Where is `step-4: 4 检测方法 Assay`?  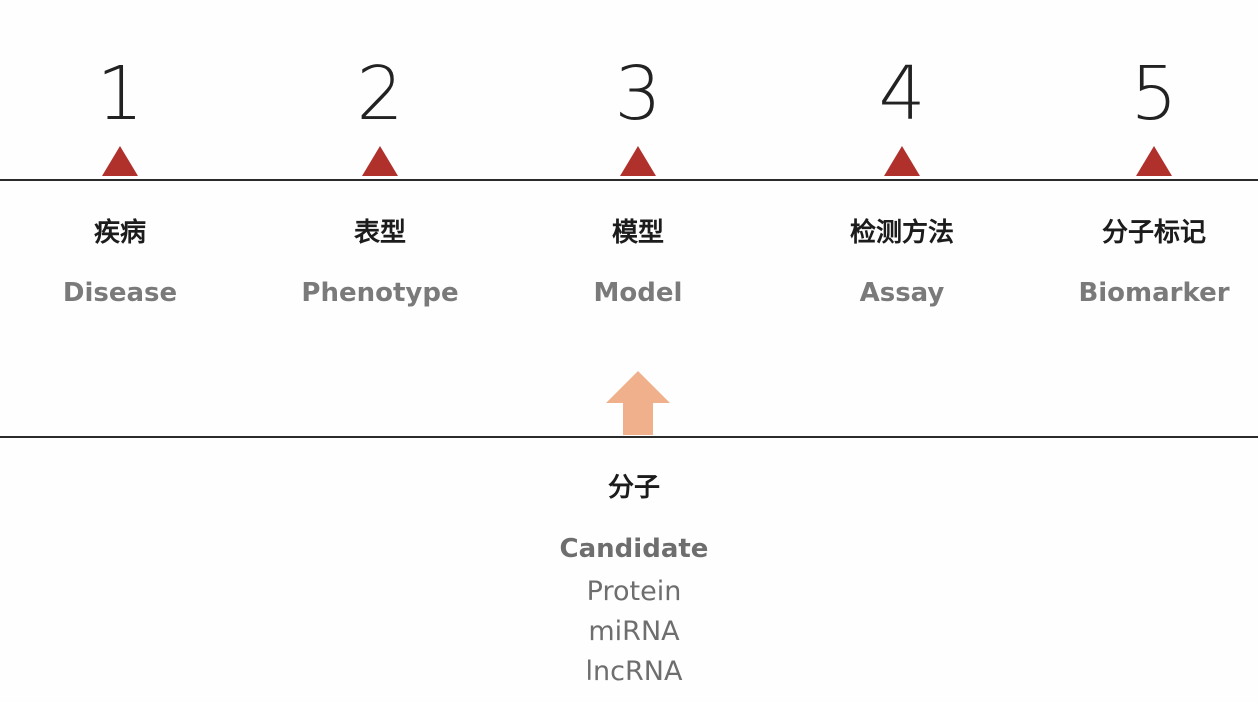 step-4: 4 检测方法 Assay is located at coordinates (902, 165).